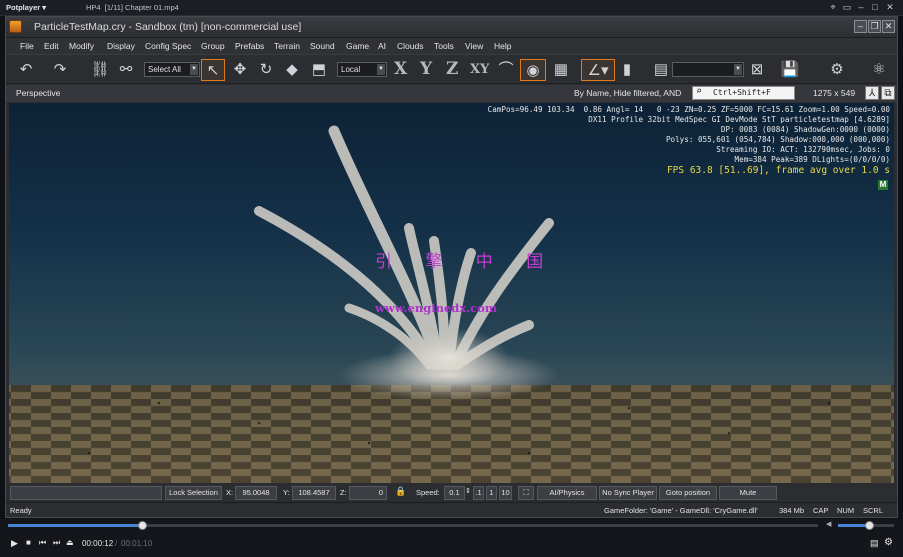  Describe the element at coordinates (444, 46) in the screenshot. I see `menu-tools: Tools` at that location.